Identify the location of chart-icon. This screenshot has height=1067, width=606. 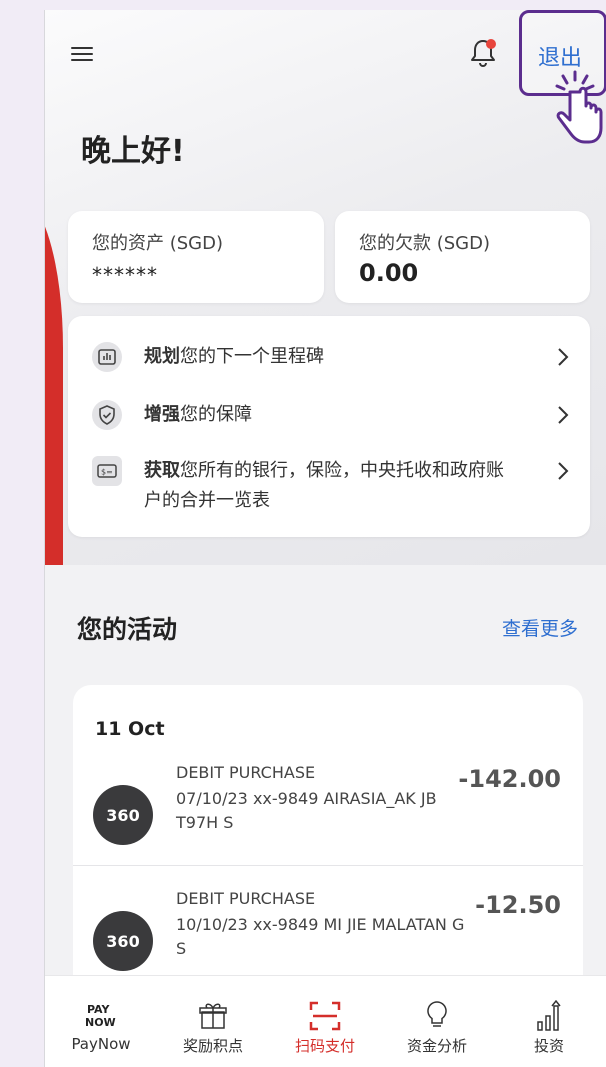
(107, 357).